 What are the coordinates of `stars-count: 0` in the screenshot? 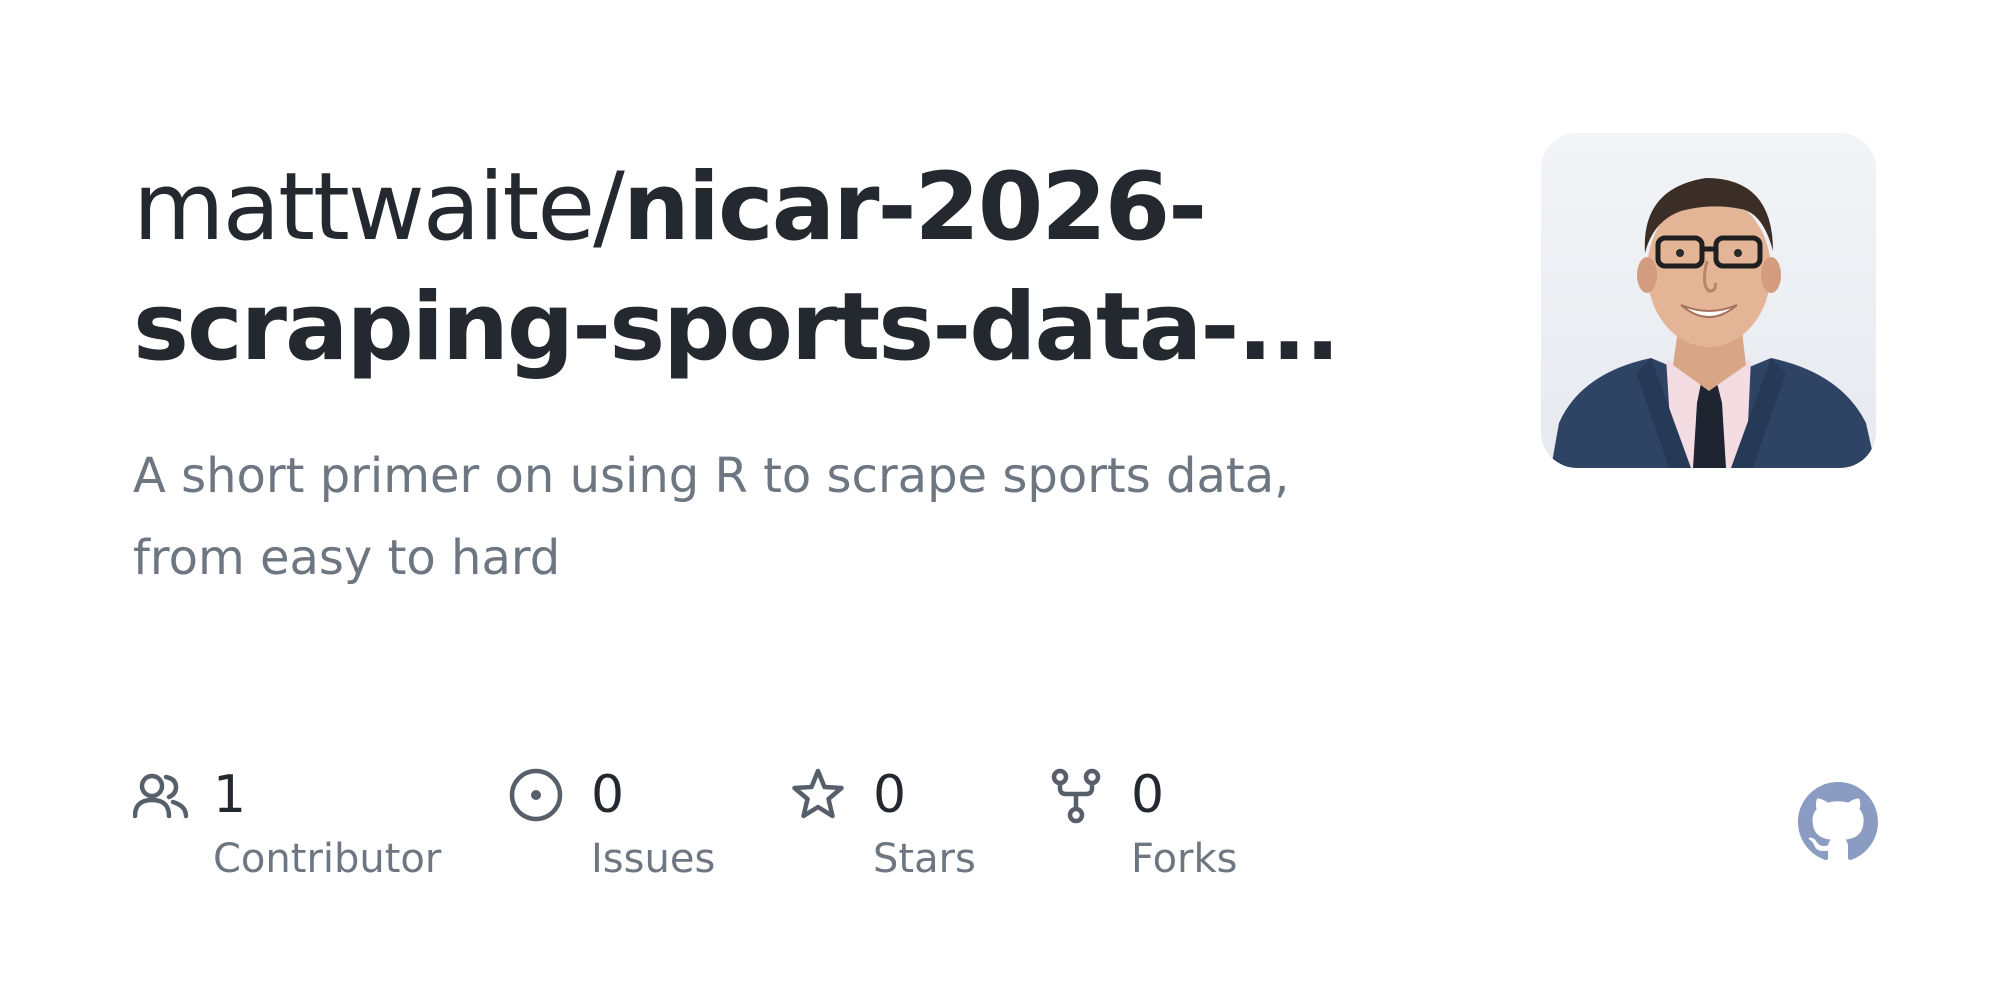 It's located at (890, 795).